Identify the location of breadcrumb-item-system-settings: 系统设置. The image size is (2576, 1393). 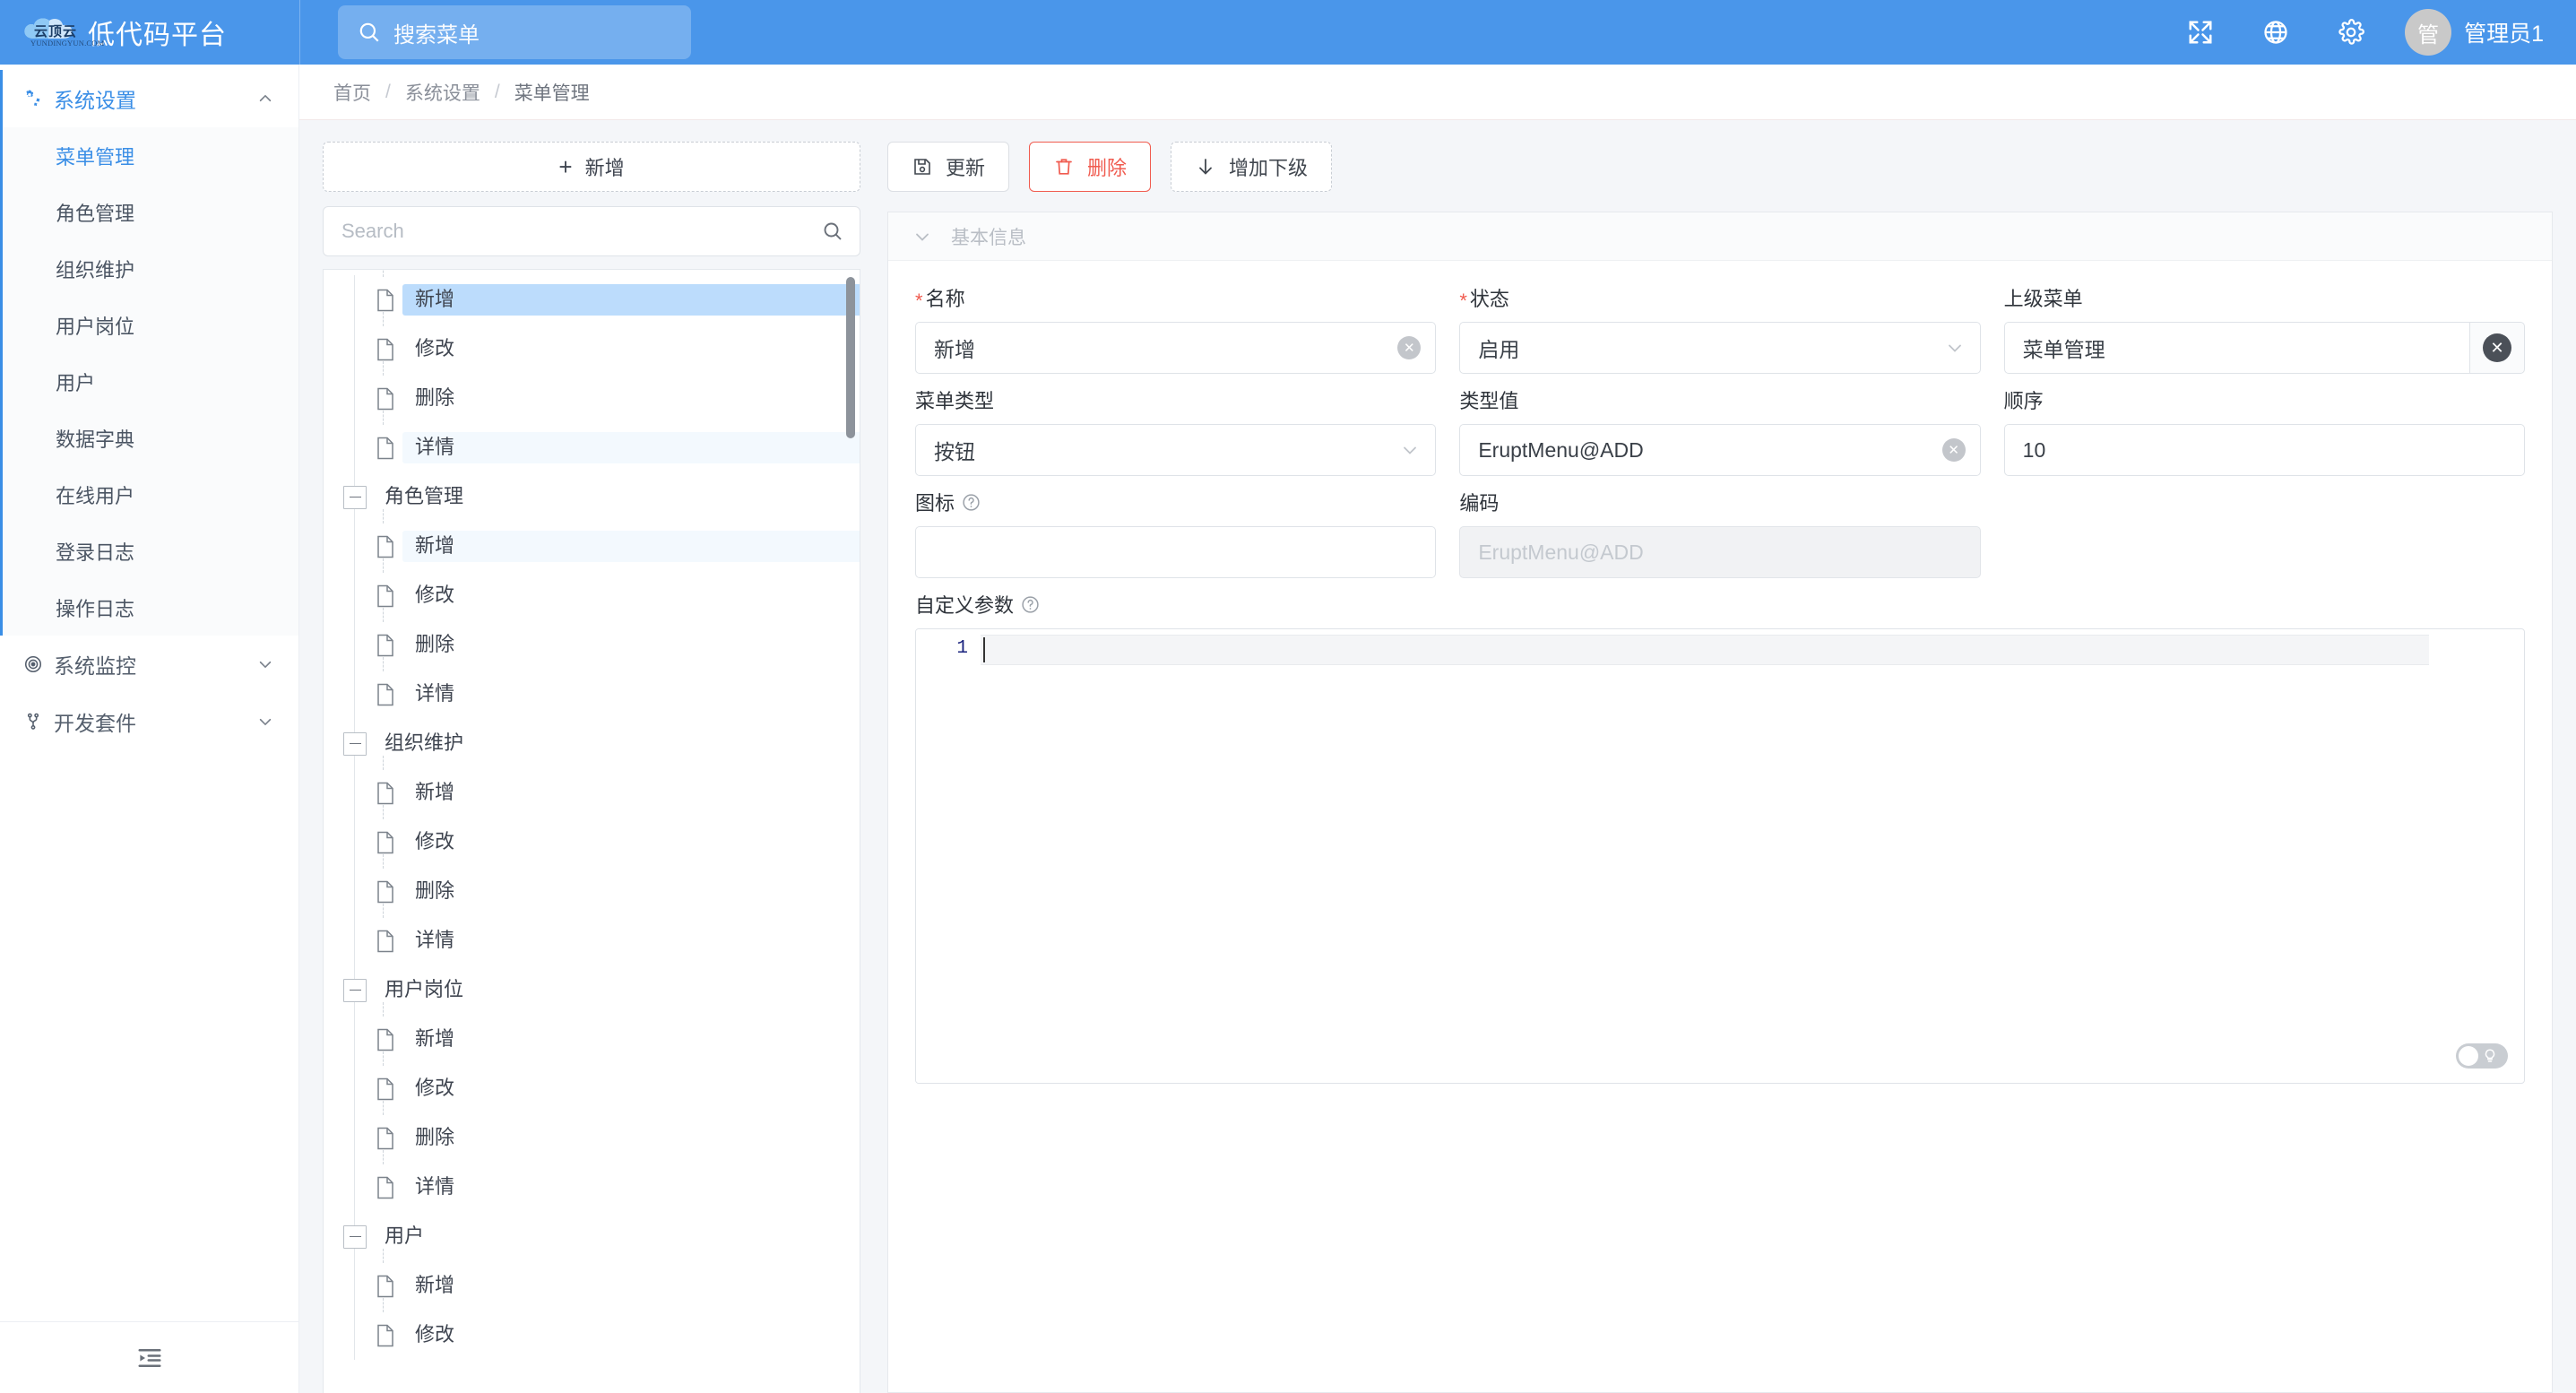
(442, 92).